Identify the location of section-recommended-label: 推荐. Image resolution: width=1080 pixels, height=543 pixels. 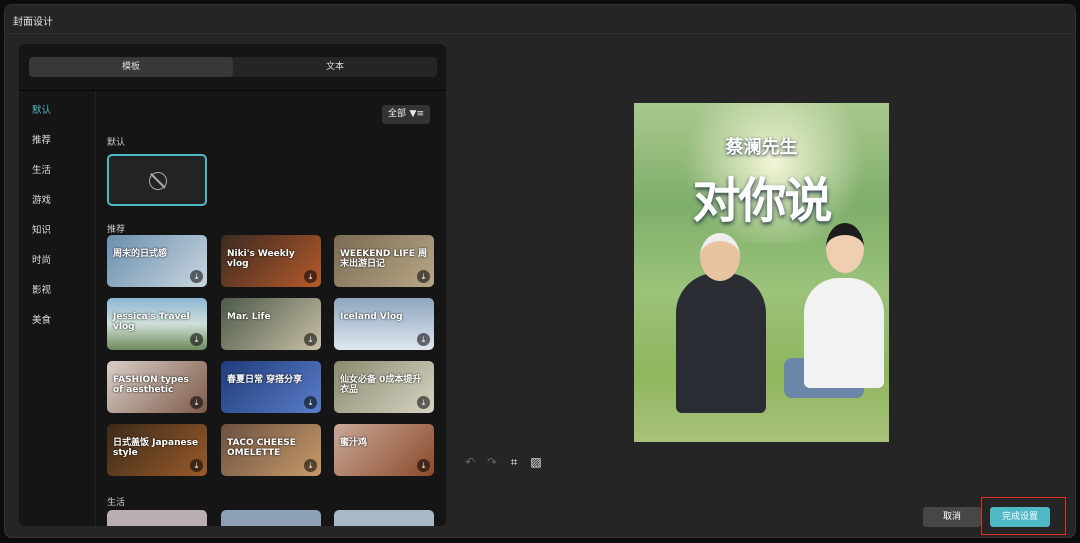
(116, 230).